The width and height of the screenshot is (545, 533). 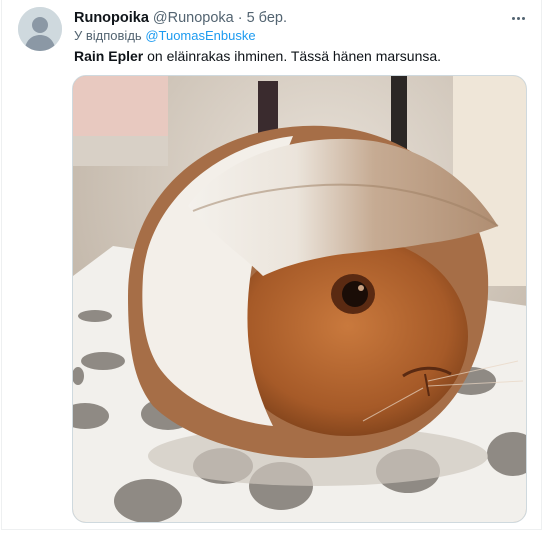 What do you see at coordinates (193, 18) in the screenshot?
I see `user-handle: @Runopoka` at bounding box center [193, 18].